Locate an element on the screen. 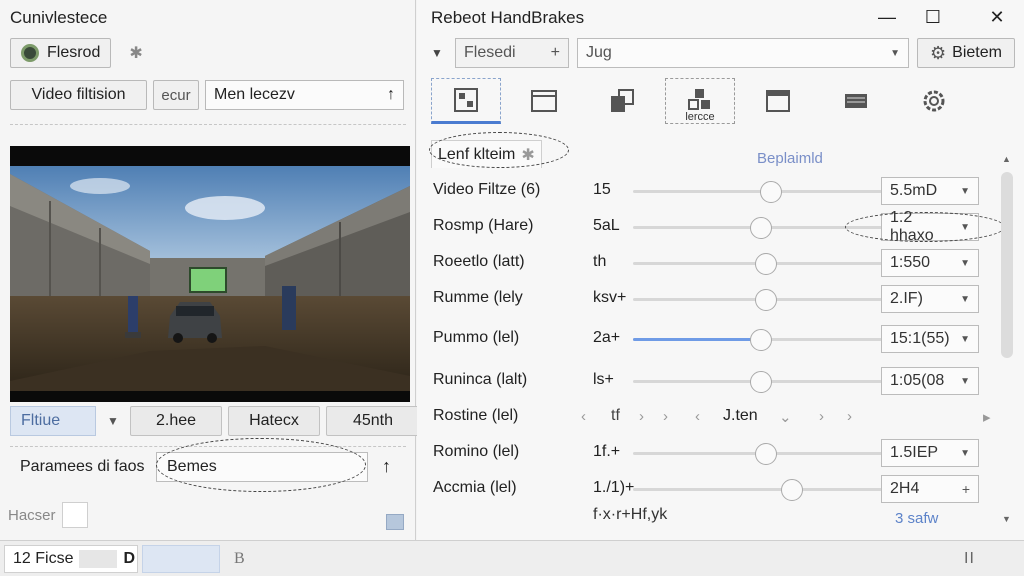  vertical-scrollbar: ▲ ▼ is located at coordinates (1007, 341).